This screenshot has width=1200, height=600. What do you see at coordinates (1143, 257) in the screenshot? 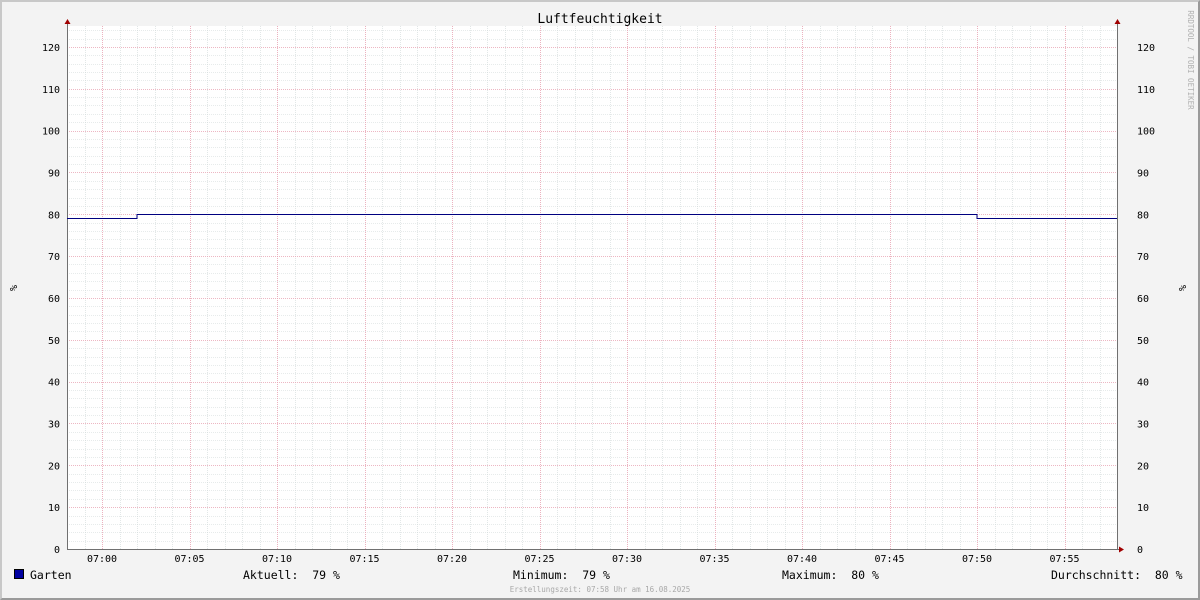
I see `y-tick-label-right: 70` at bounding box center [1143, 257].